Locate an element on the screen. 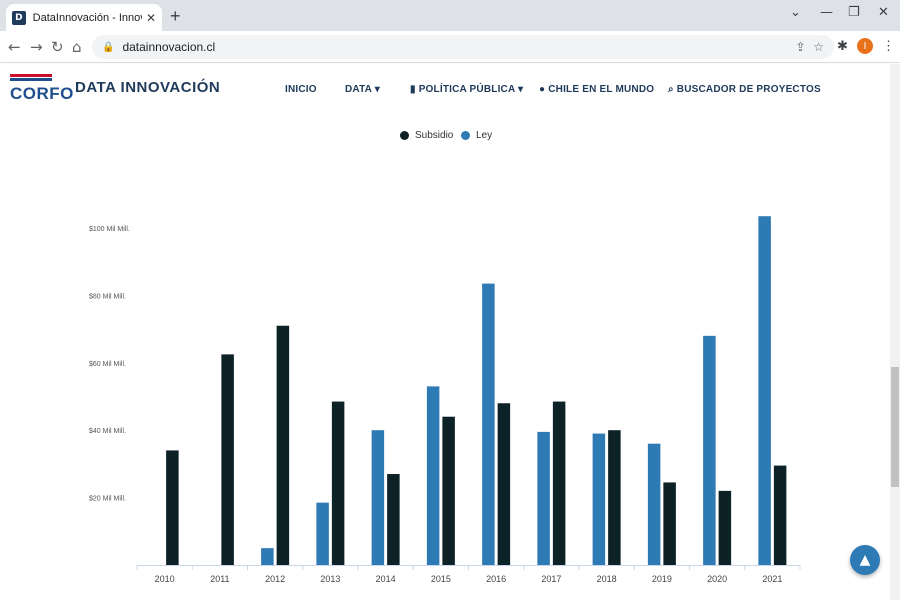 The width and height of the screenshot is (900, 600). chevron-up-icon: ▲ is located at coordinates (865, 560).